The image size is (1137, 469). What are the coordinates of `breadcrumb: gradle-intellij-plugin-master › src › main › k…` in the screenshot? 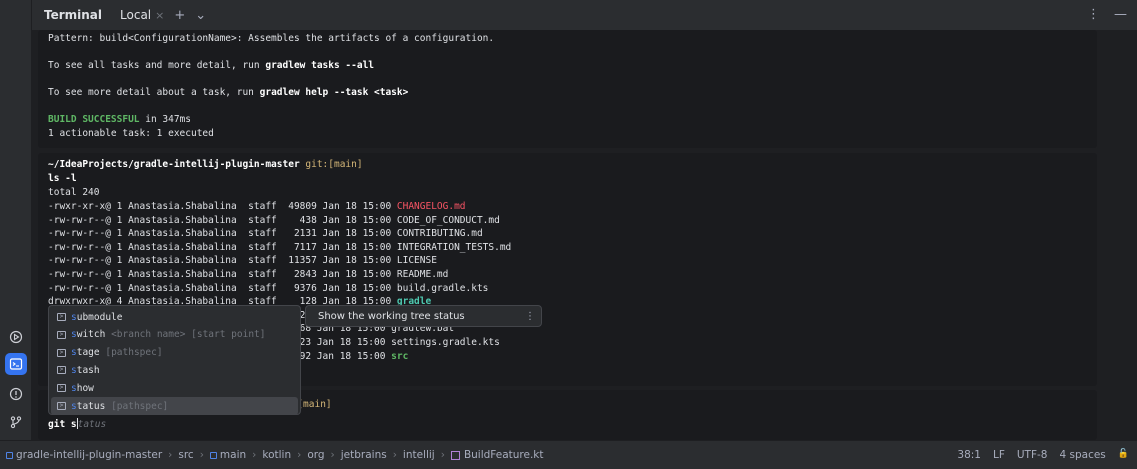 It's located at (275, 455).